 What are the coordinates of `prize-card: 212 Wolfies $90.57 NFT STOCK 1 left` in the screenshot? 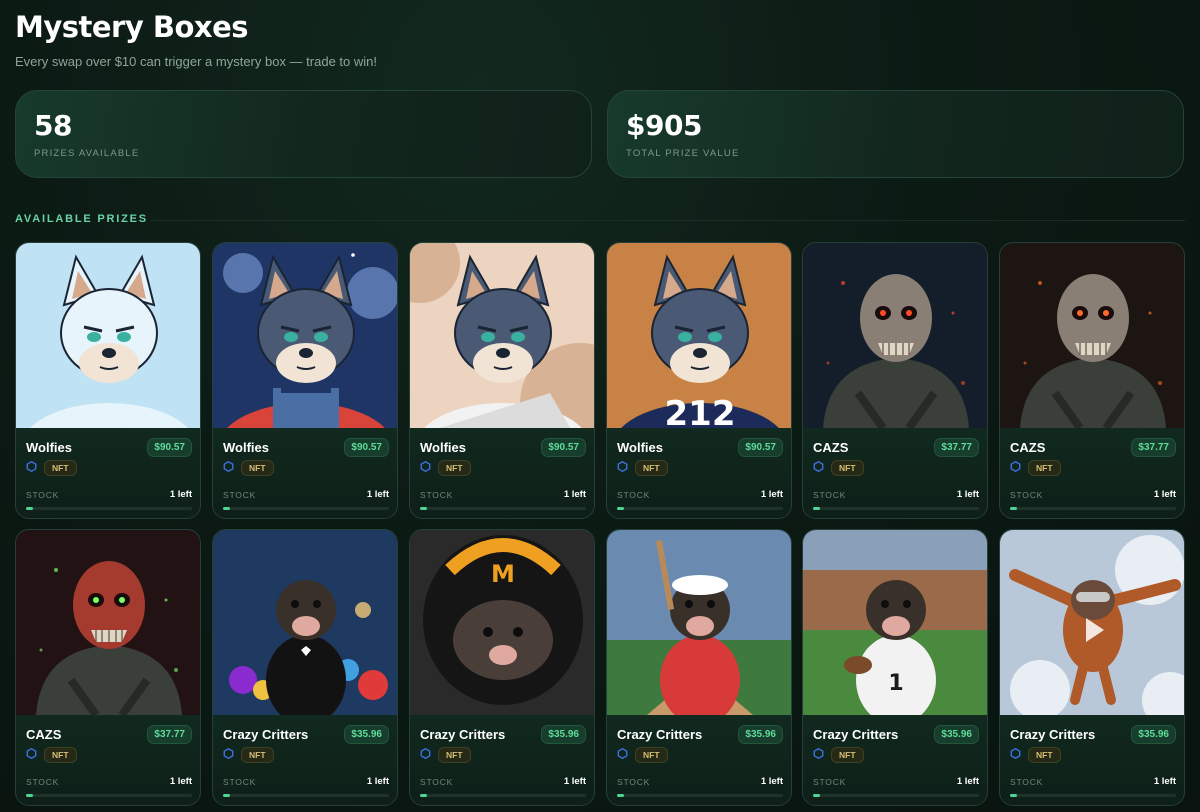 It's located at (699, 380).